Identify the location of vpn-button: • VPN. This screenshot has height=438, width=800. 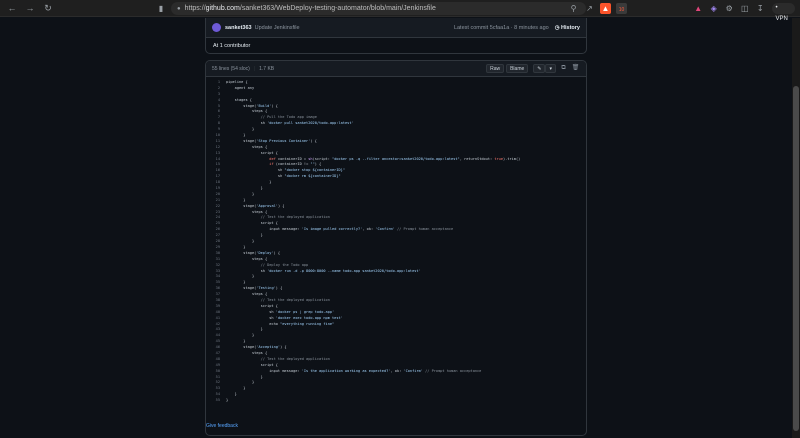
(783, 12).